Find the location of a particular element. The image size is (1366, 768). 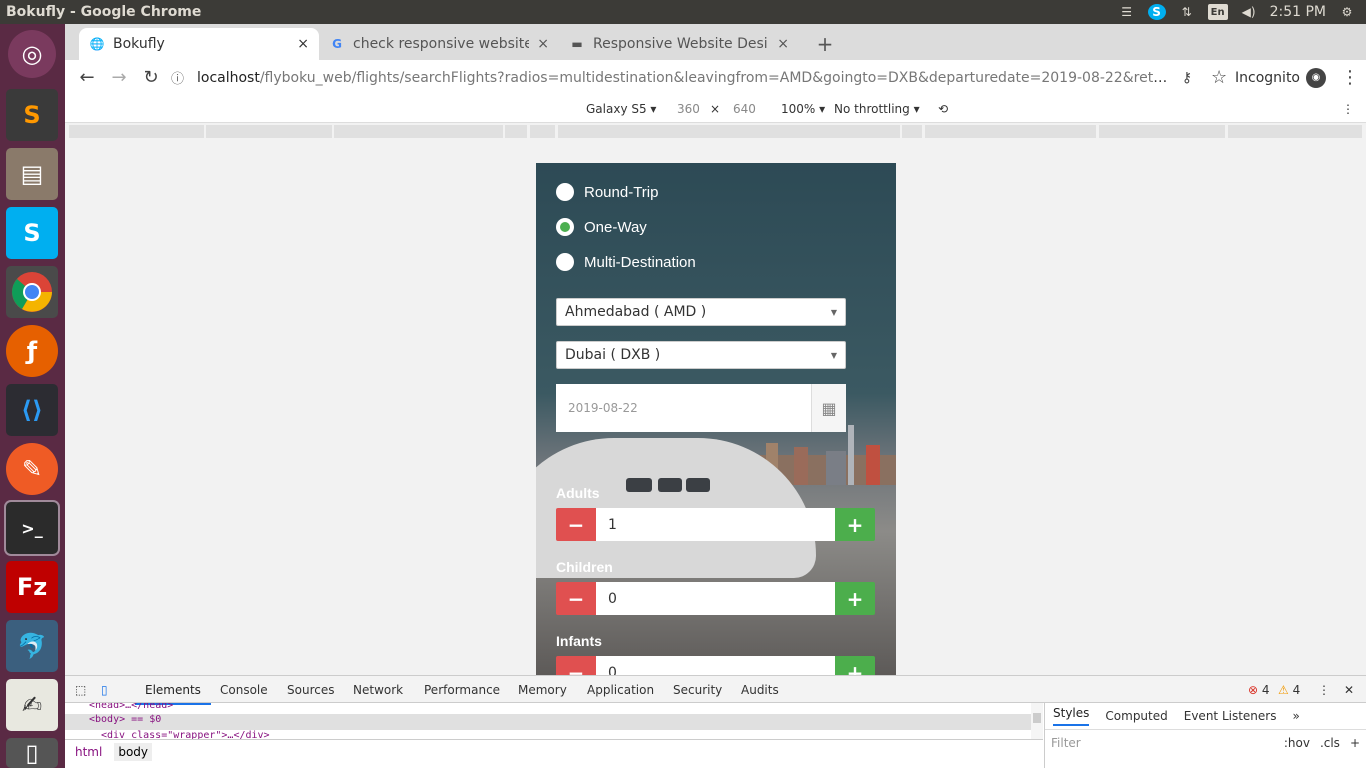

mysql-workbench-icon: 🐬 is located at coordinates (32, 646).